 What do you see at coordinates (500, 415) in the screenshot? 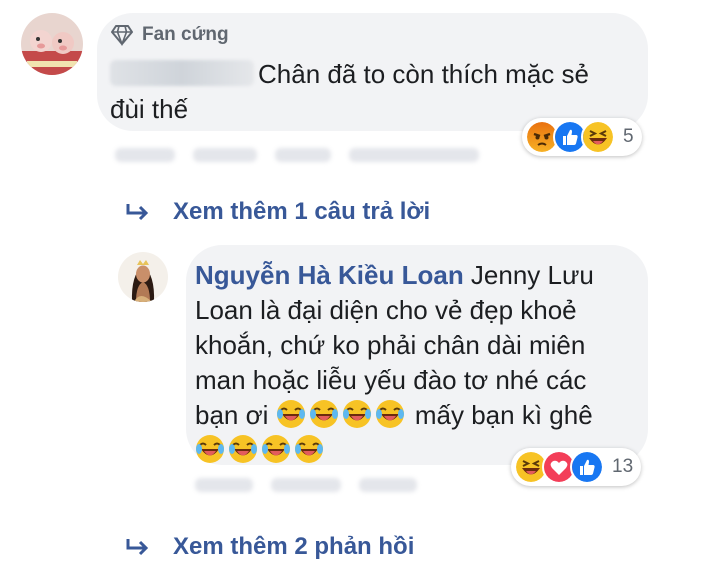
I see `reply-body-part2: mấy bạn kì ghê` at bounding box center [500, 415].